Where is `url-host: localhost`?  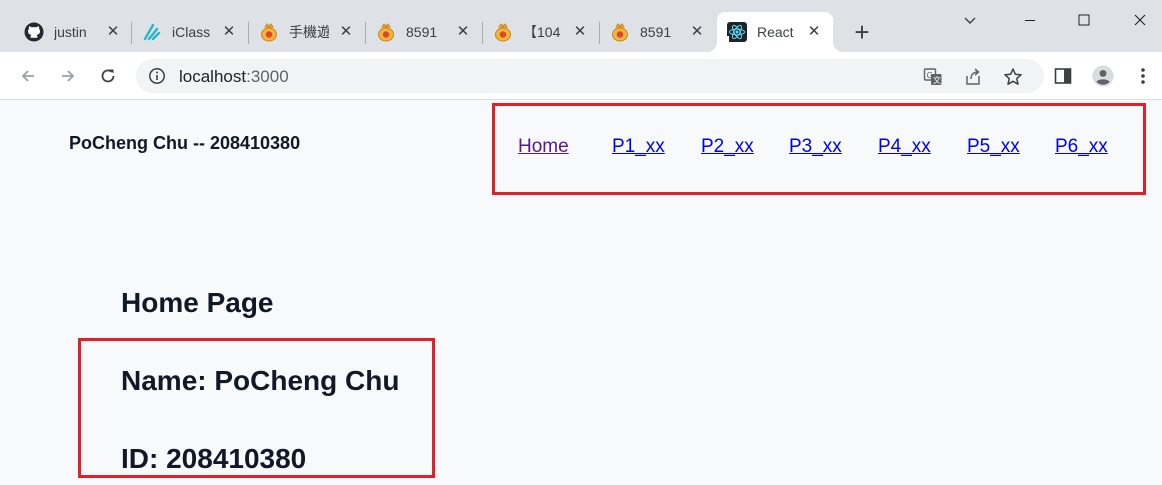 url-host: localhost is located at coordinates (213, 76).